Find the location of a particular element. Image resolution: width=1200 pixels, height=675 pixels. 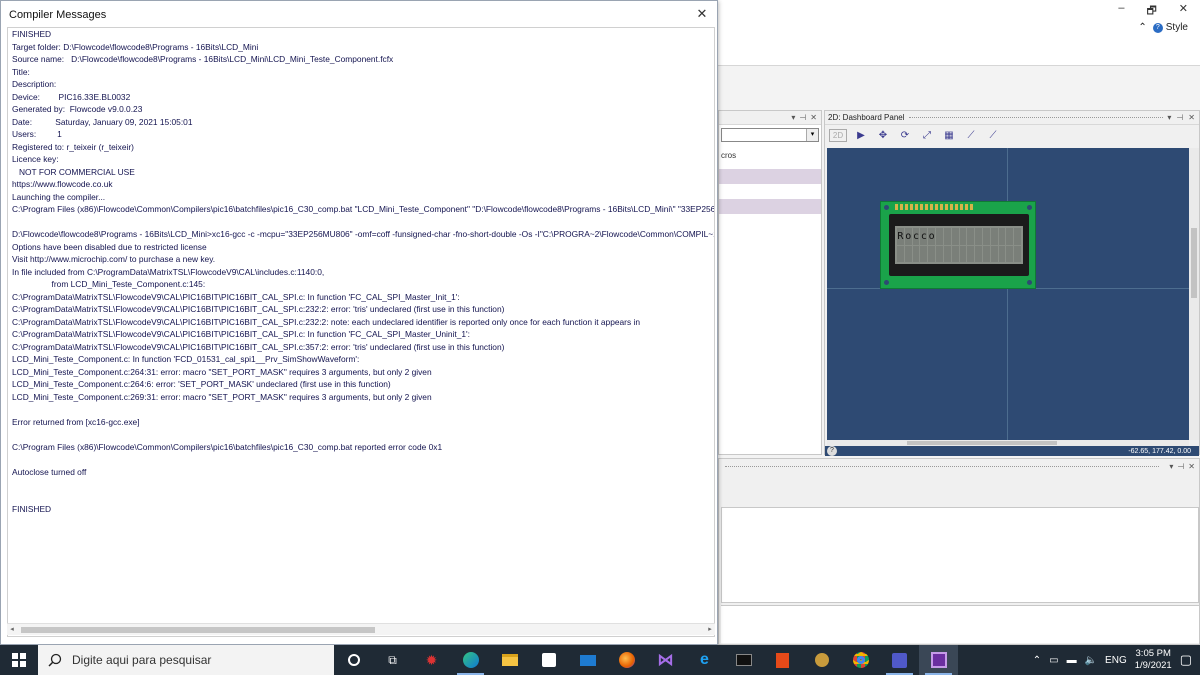

zoom-fit-icon: ⤢ is located at coordinates (927, 135).